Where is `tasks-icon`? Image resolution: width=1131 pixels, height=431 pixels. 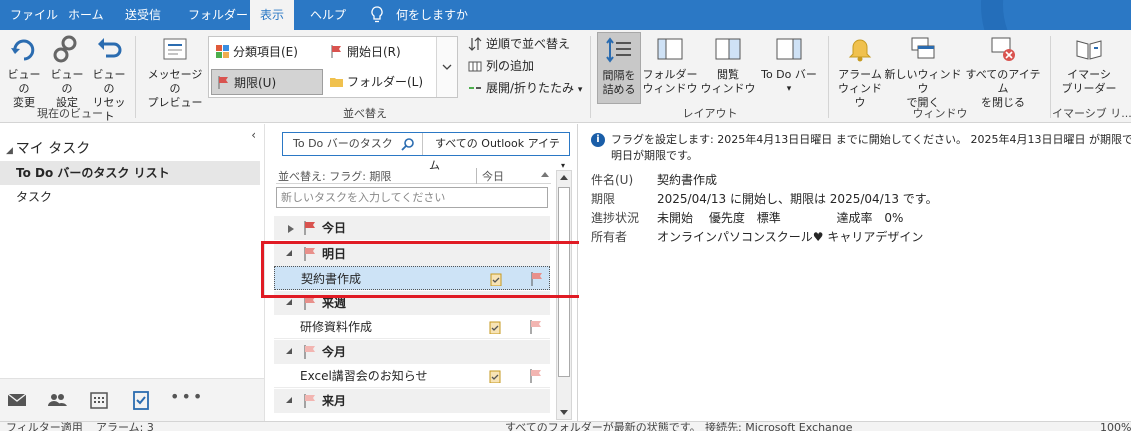 tasks-icon is located at coordinates (141, 400).